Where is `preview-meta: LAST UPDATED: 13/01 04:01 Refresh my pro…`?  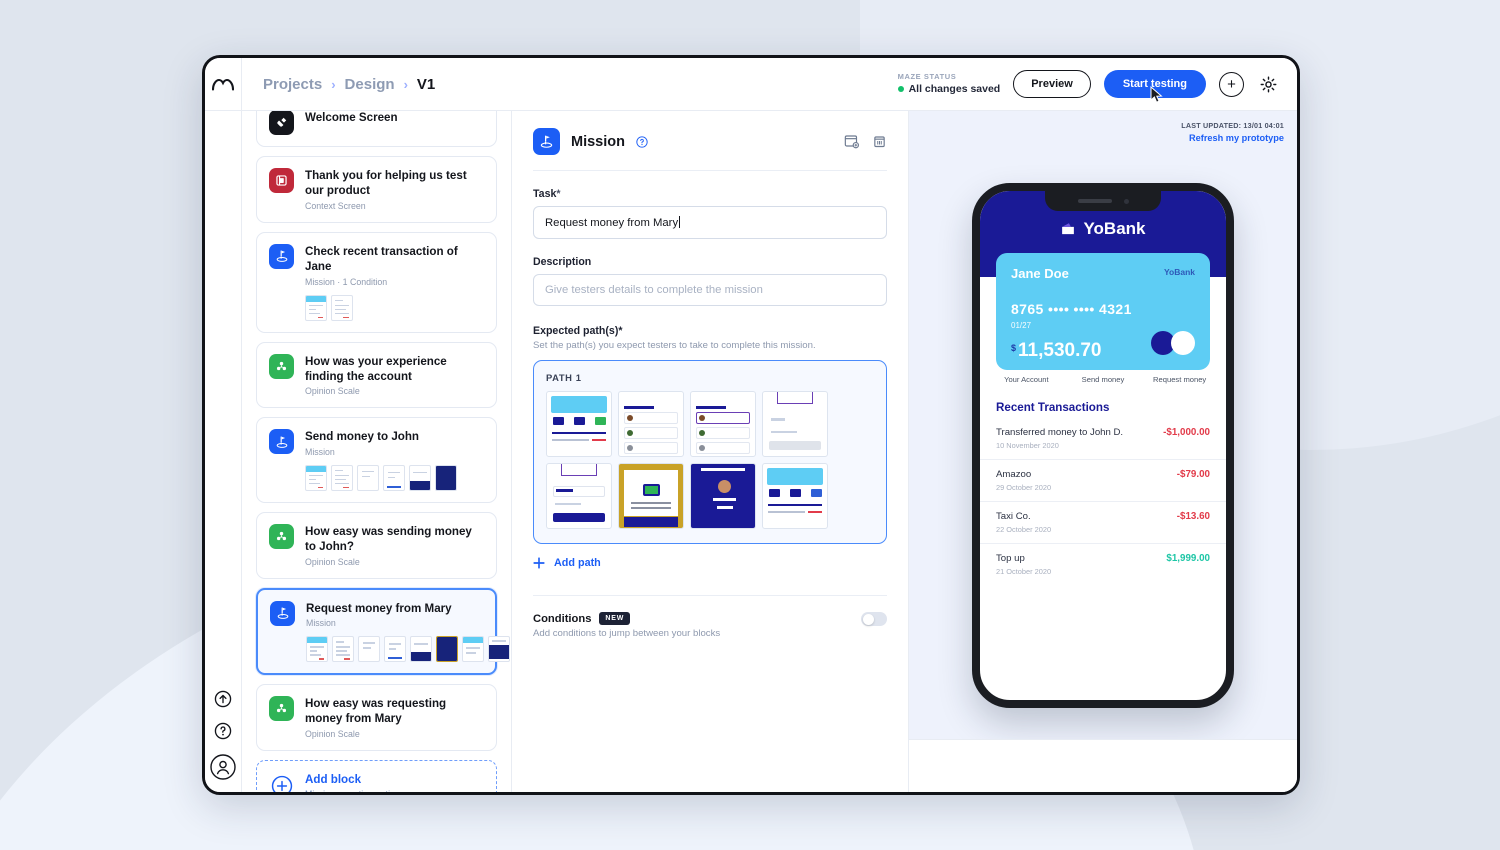
preview-meta: LAST UPDATED: 13/01 04:01 Refresh my pro… is located at coordinates (1232, 133).